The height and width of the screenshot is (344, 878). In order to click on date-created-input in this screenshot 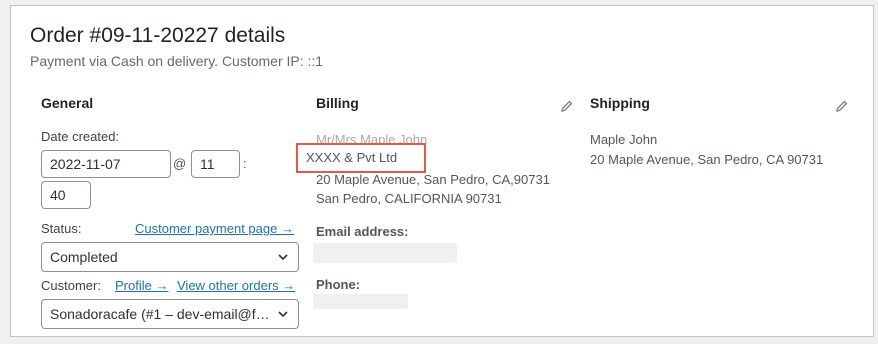, I will do `click(106, 164)`.